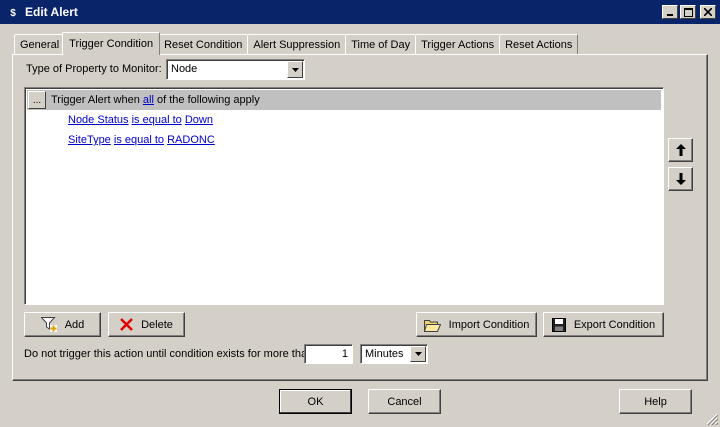  What do you see at coordinates (384, 354) in the screenshot?
I see `delay-unit-value: Minutes` at bounding box center [384, 354].